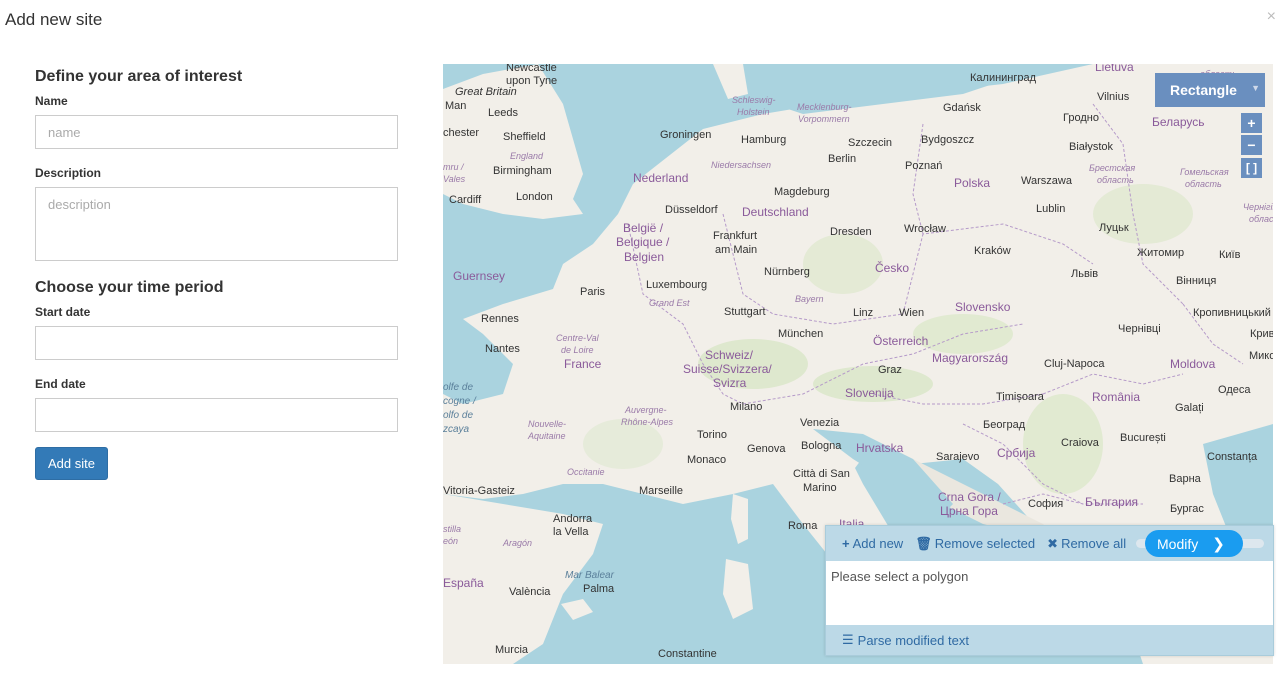  Describe the element at coordinates (643, 228) in the screenshot. I see `map-label: België /` at that location.